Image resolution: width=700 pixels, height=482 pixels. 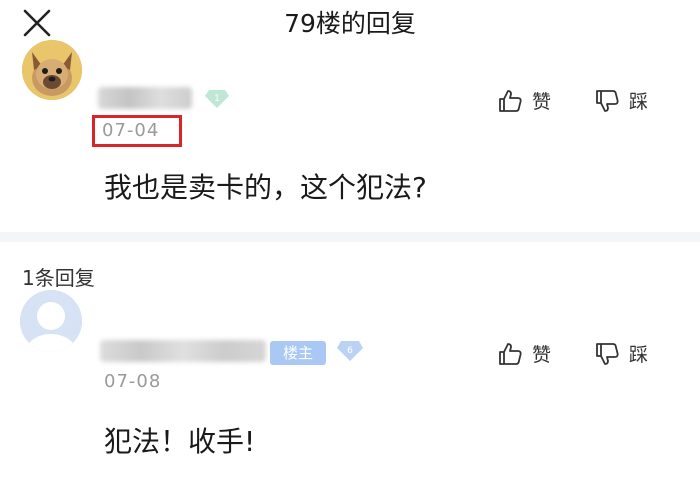 I want to click on page-title: 79楼的回复, so click(x=350, y=23).